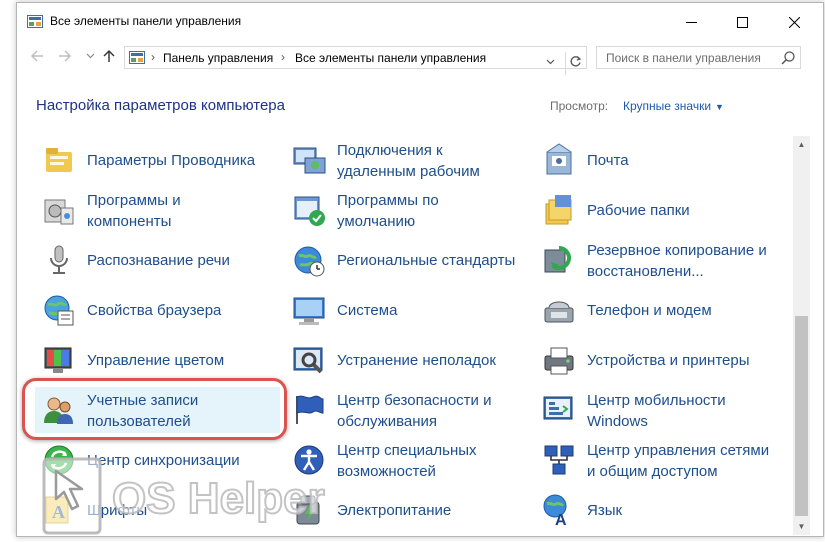 The height and width of the screenshot is (542, 825). I want to click on refresh-button, so click(575, 63).